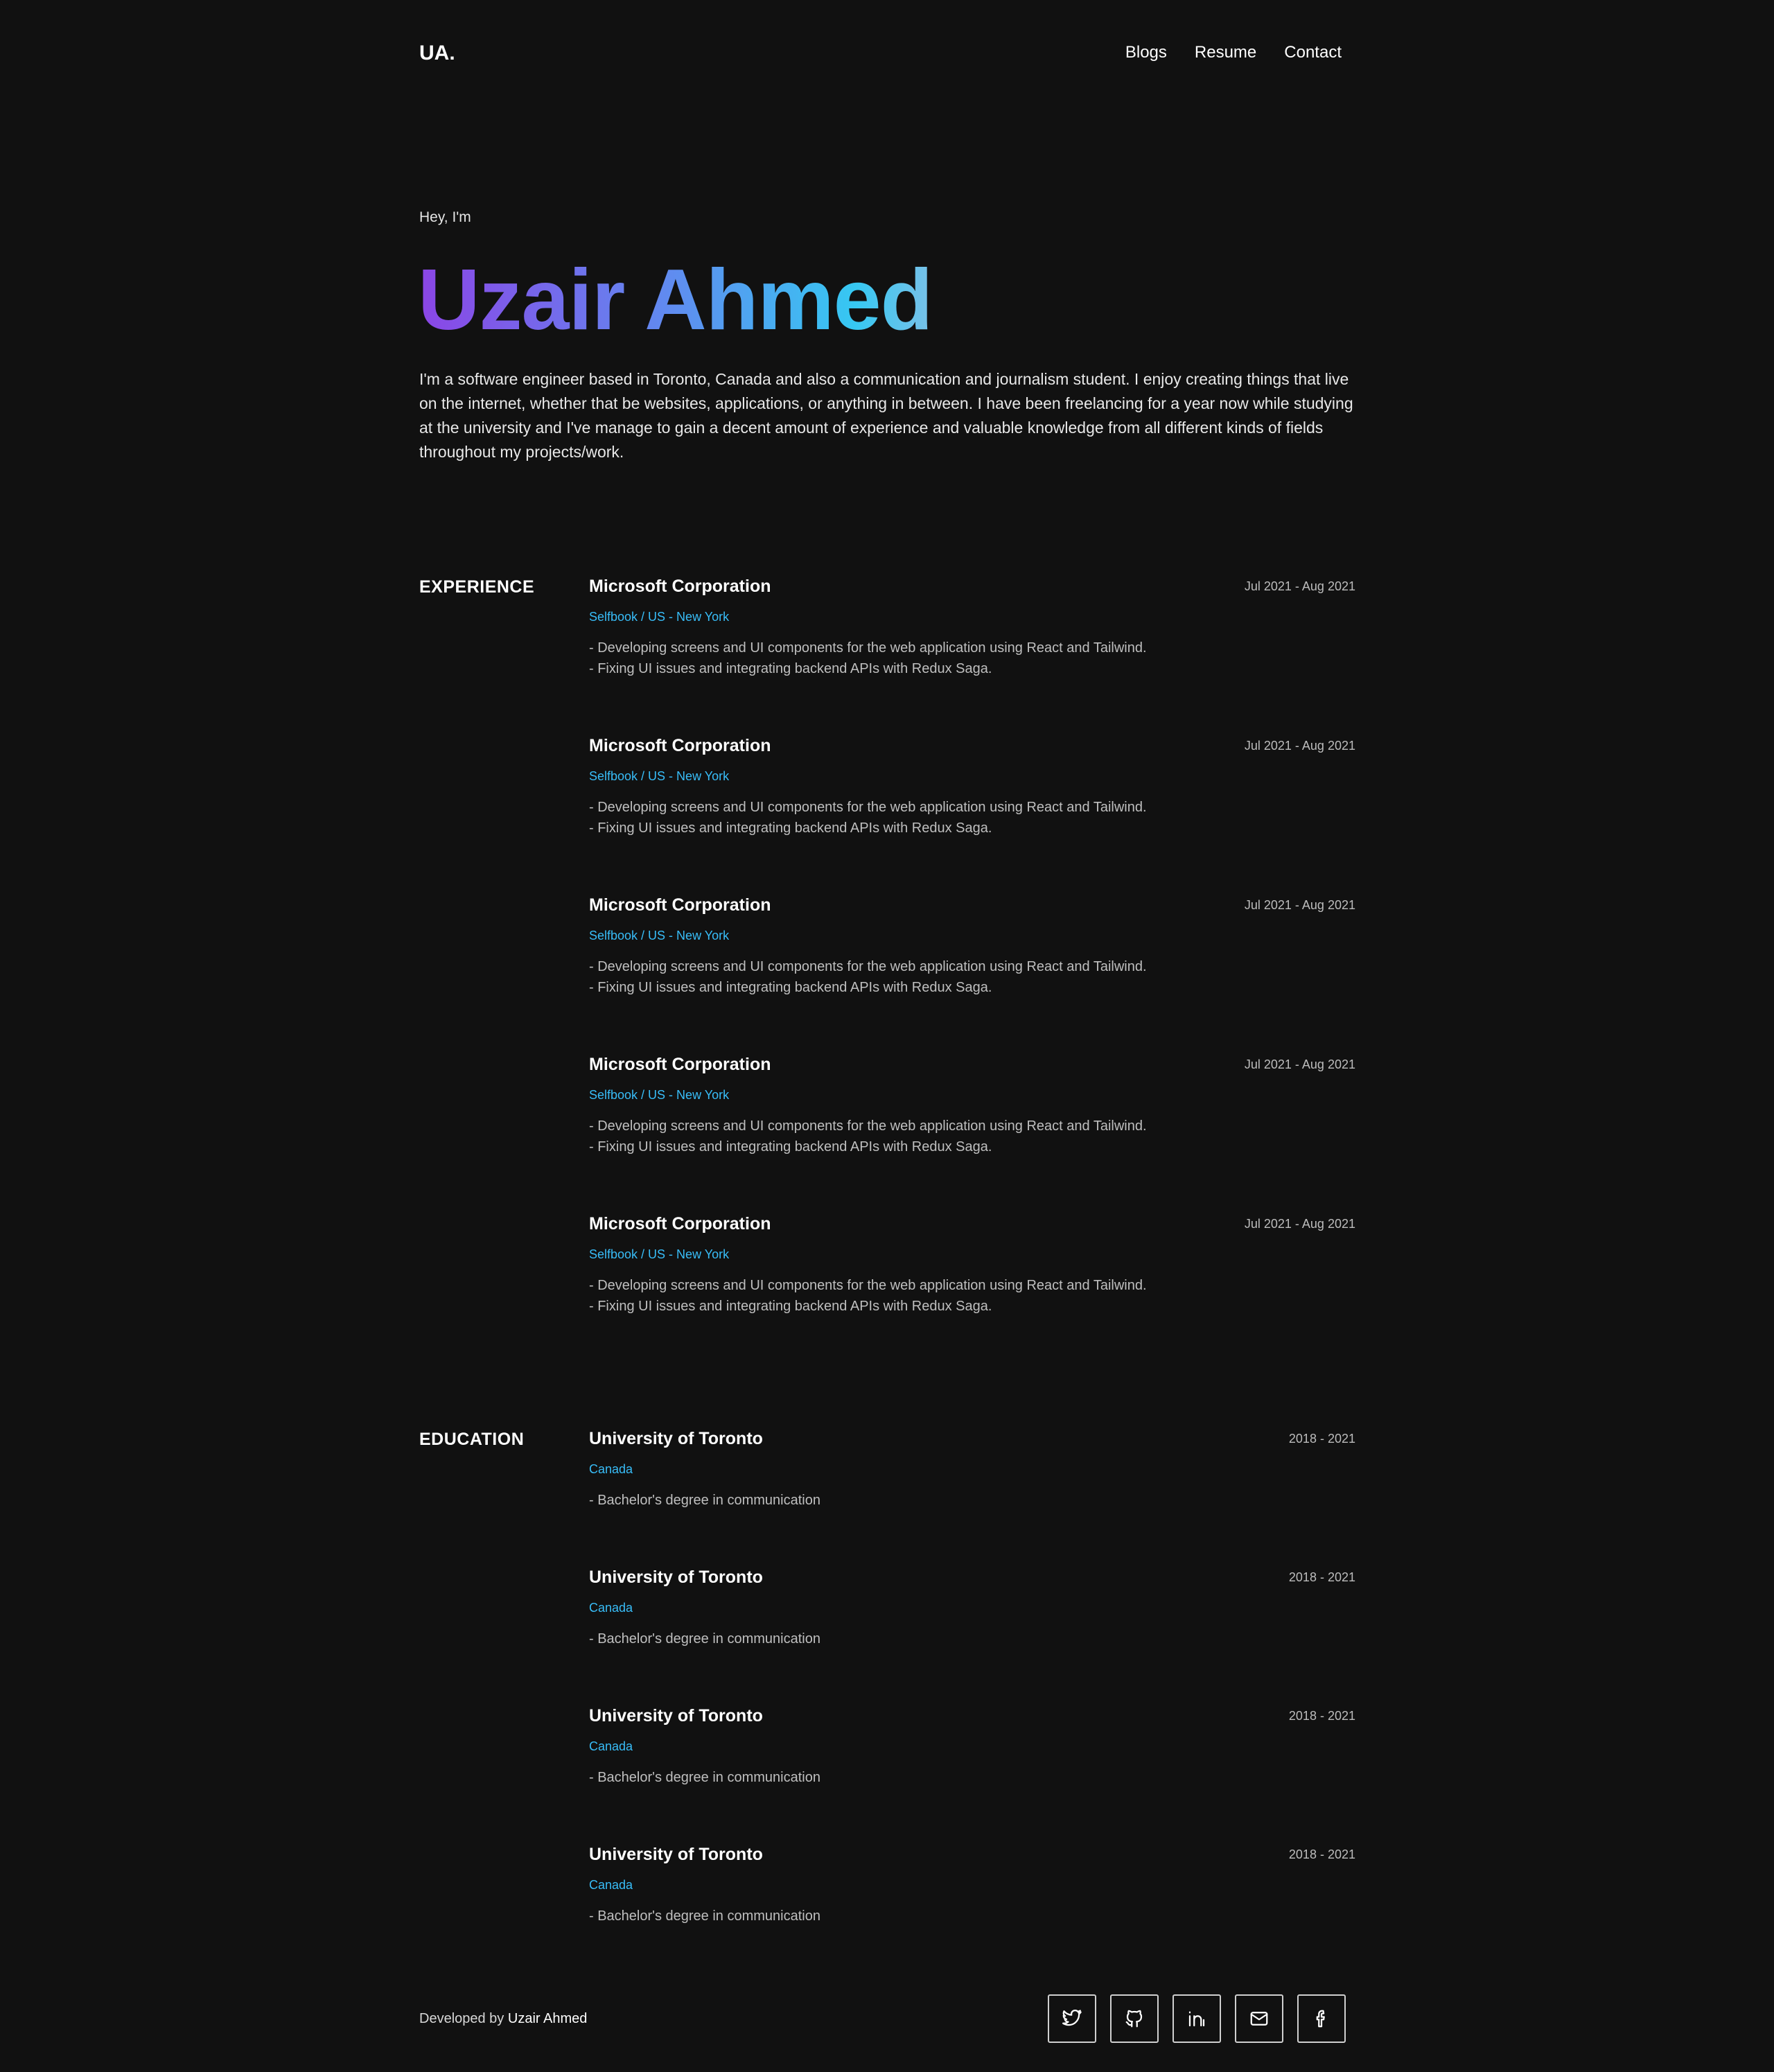 Image resolution: width=1774 pixels, height=2072 pixels. What do you see at coordinates (461, 2019) in the screenshot?
I see `footer-credit-prefix: Developed by` at bounding box center [461, 2019].